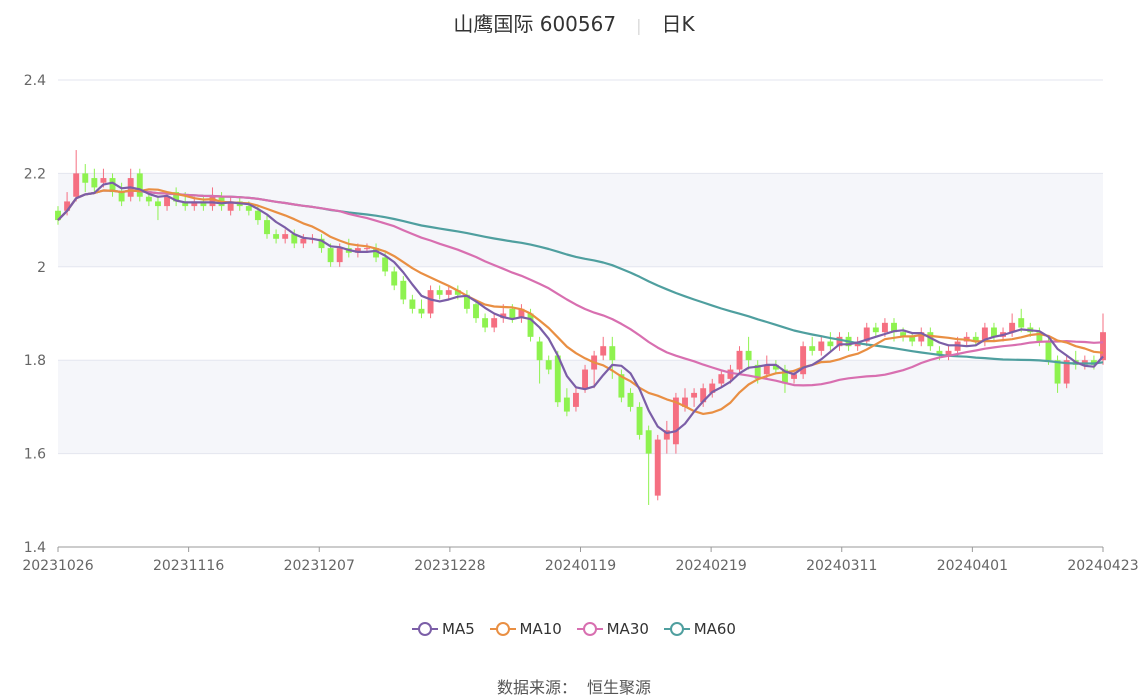  What do you see at coordinates (627, 629) in the screenshot?
I see `legend-label-ma30: MA30` at bounding box center [627, 629].